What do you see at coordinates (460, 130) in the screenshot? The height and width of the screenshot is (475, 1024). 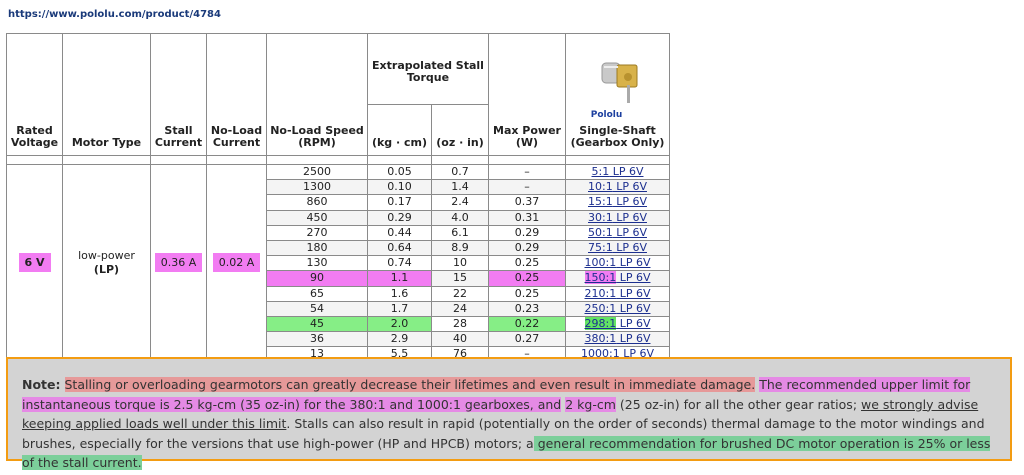 I see `header-torque-ozin: (oz · in)` at bounding box center [460, 130].